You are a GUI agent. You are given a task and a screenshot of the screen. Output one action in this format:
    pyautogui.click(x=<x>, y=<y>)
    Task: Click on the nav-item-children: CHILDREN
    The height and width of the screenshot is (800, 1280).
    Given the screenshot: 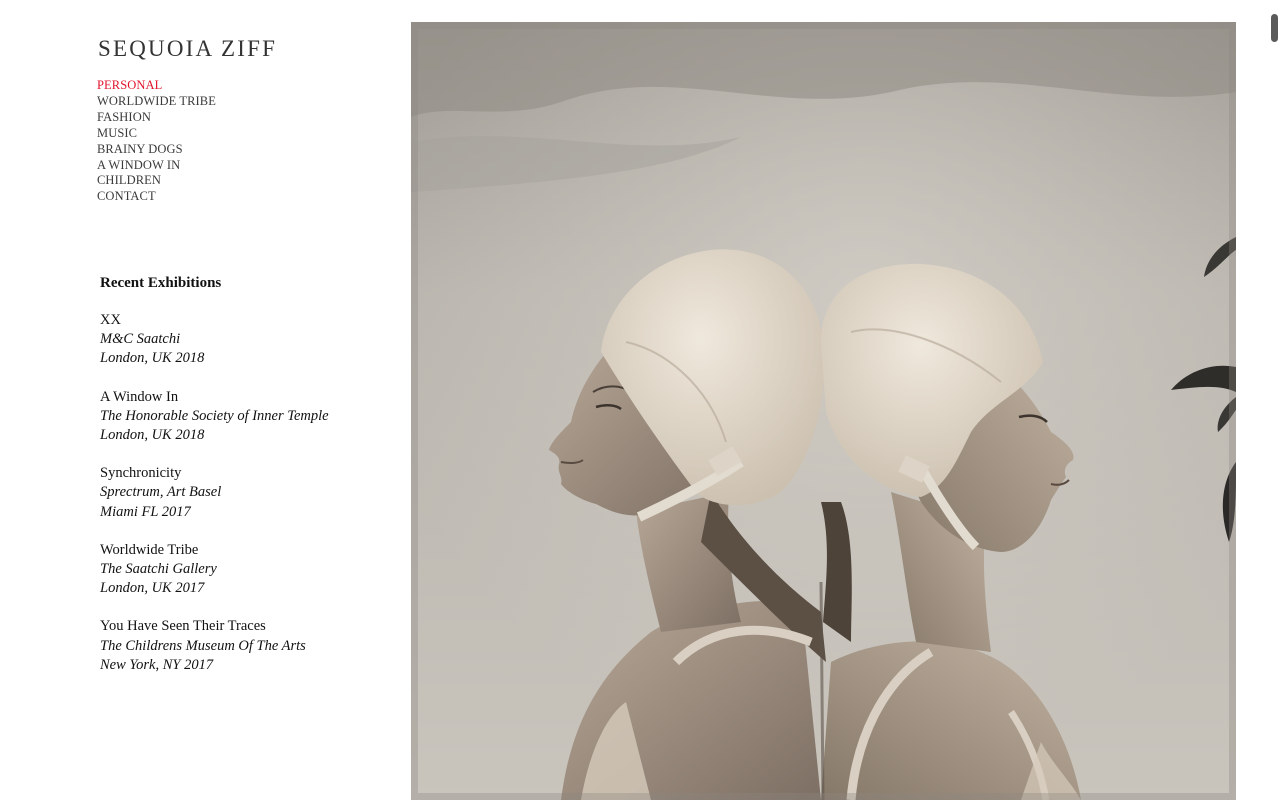 What is the action you would take?
    pyautogui.click(x=156, y=181)
    